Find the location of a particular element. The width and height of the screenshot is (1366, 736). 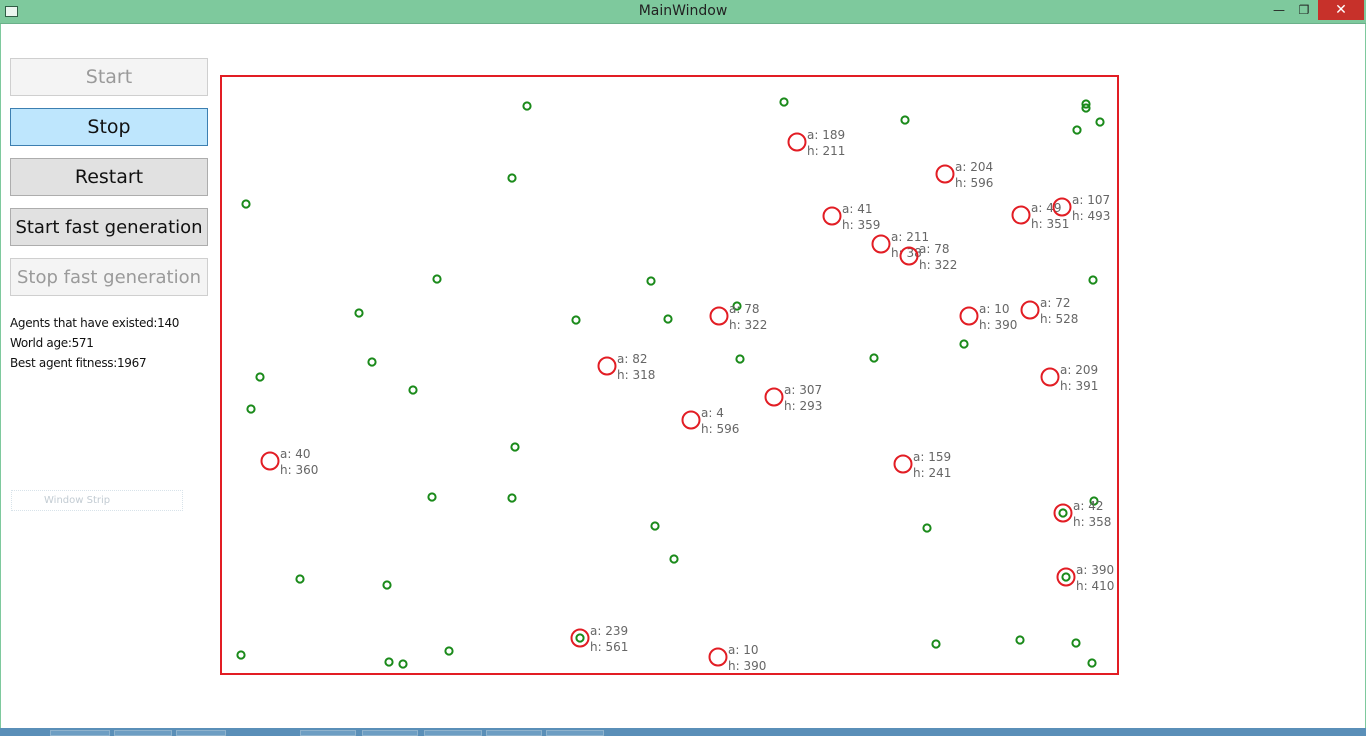

restart-button: Restart is located at coordinates (109, 177).